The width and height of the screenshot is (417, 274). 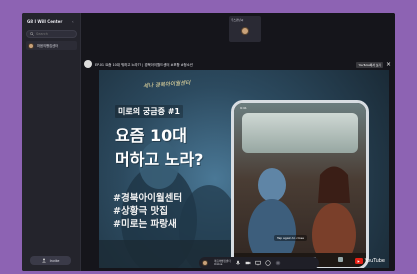 I want to click on user-info: 마음의빵집센터 Online, so click(x=222, y=263).